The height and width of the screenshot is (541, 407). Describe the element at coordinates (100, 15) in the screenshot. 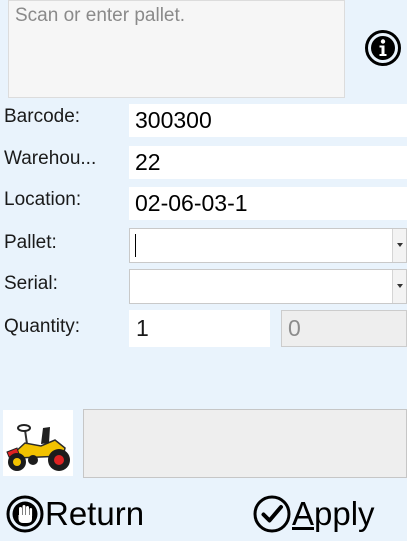

I see `scan-placeholder: Scan or enter pallet.` at that location.